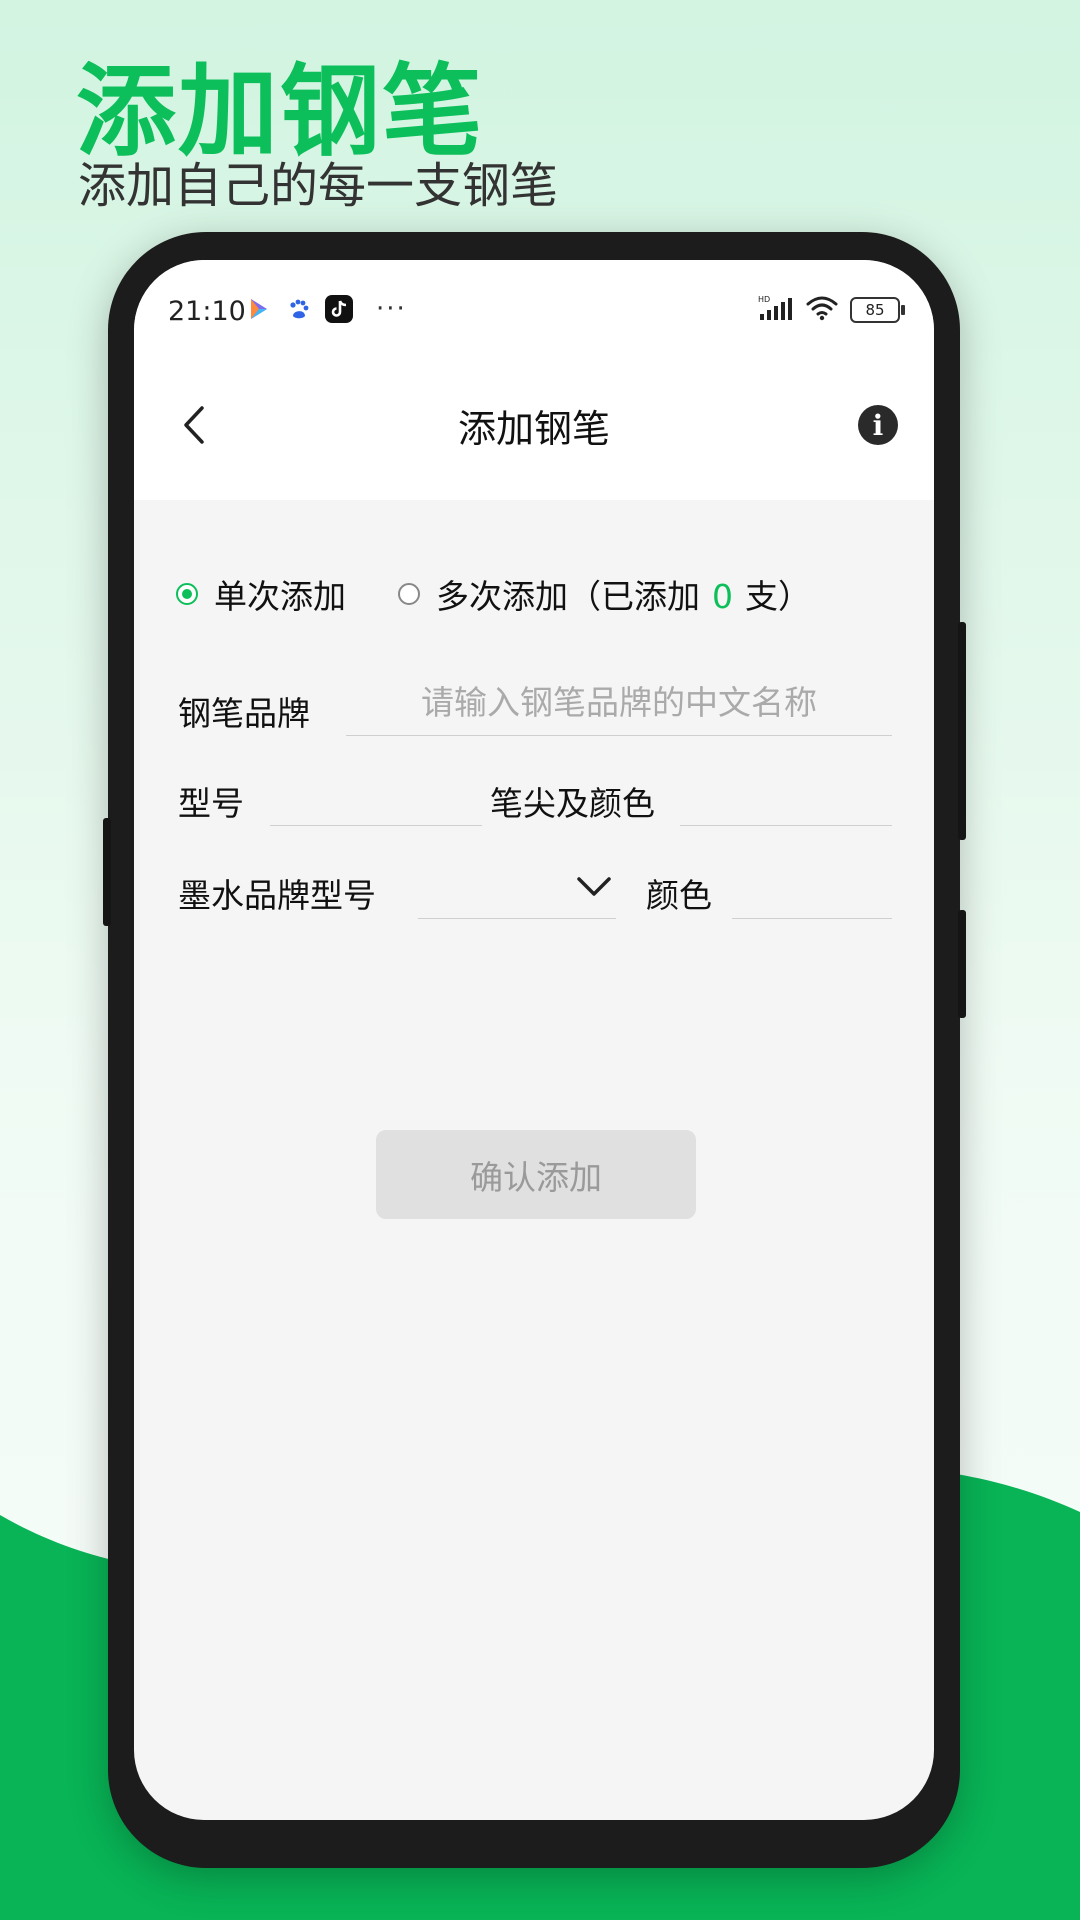 The image size is (1080, 1920). Describe the element at coordinates (776, 310) in the screenshot. I see `signal-icon: HD` at that location.